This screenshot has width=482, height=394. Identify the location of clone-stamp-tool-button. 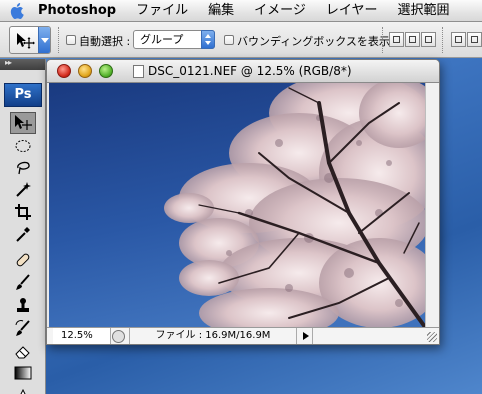
(23, 306).